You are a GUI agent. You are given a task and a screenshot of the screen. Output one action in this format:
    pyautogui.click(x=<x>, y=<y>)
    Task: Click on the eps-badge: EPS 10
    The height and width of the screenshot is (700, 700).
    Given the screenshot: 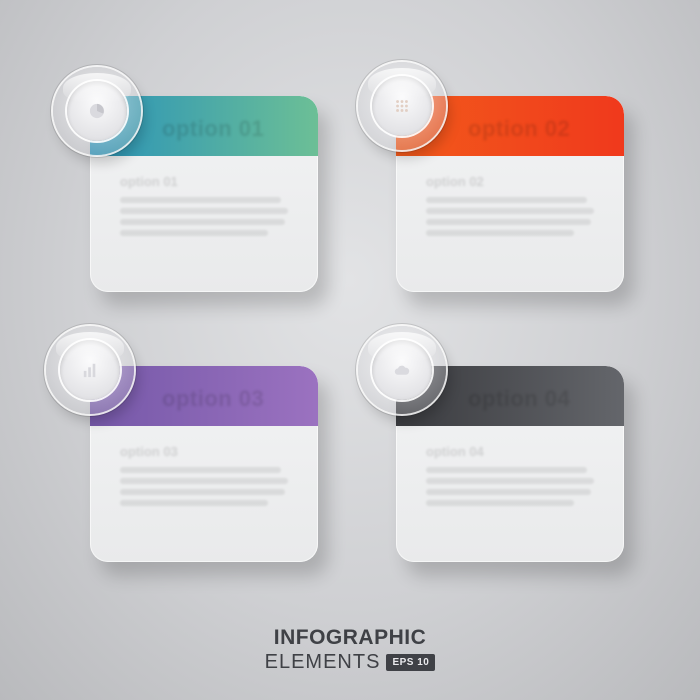 What is the action you would take?
    pyautogui.click(x=411, y=662)
    